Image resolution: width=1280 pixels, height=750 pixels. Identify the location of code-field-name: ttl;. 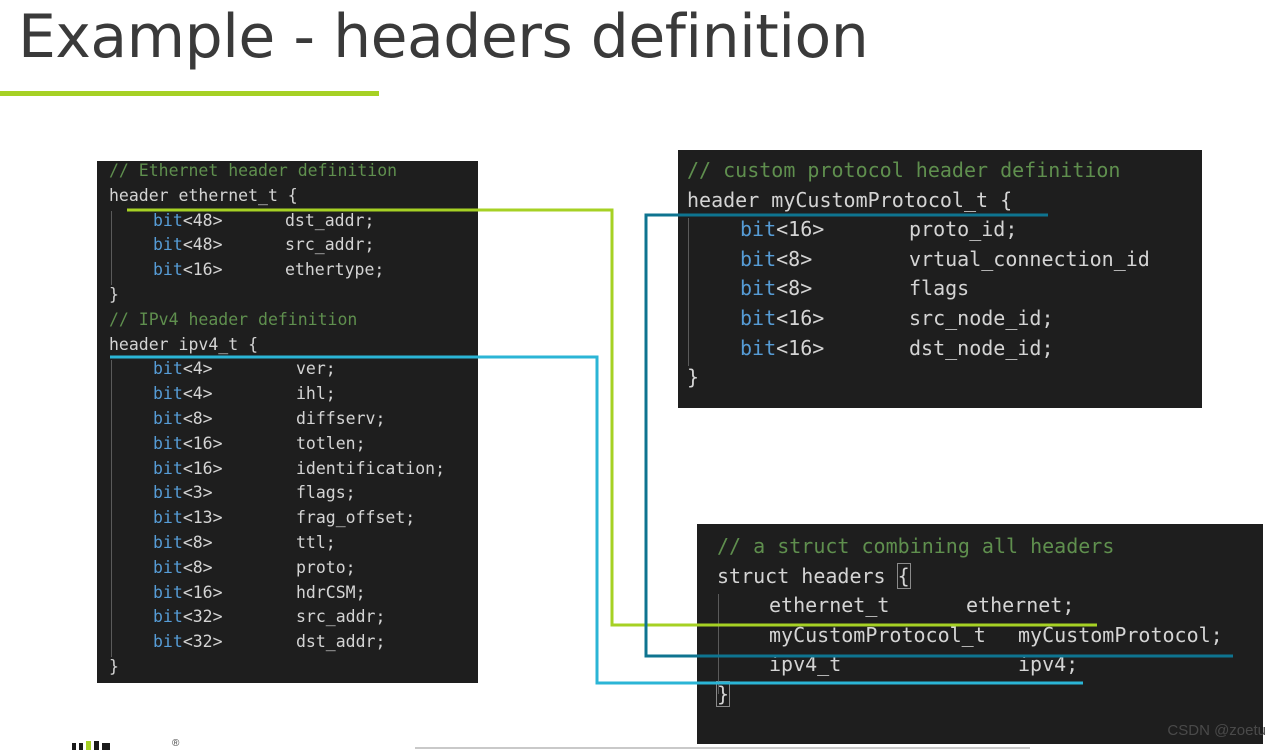
(316, 542).